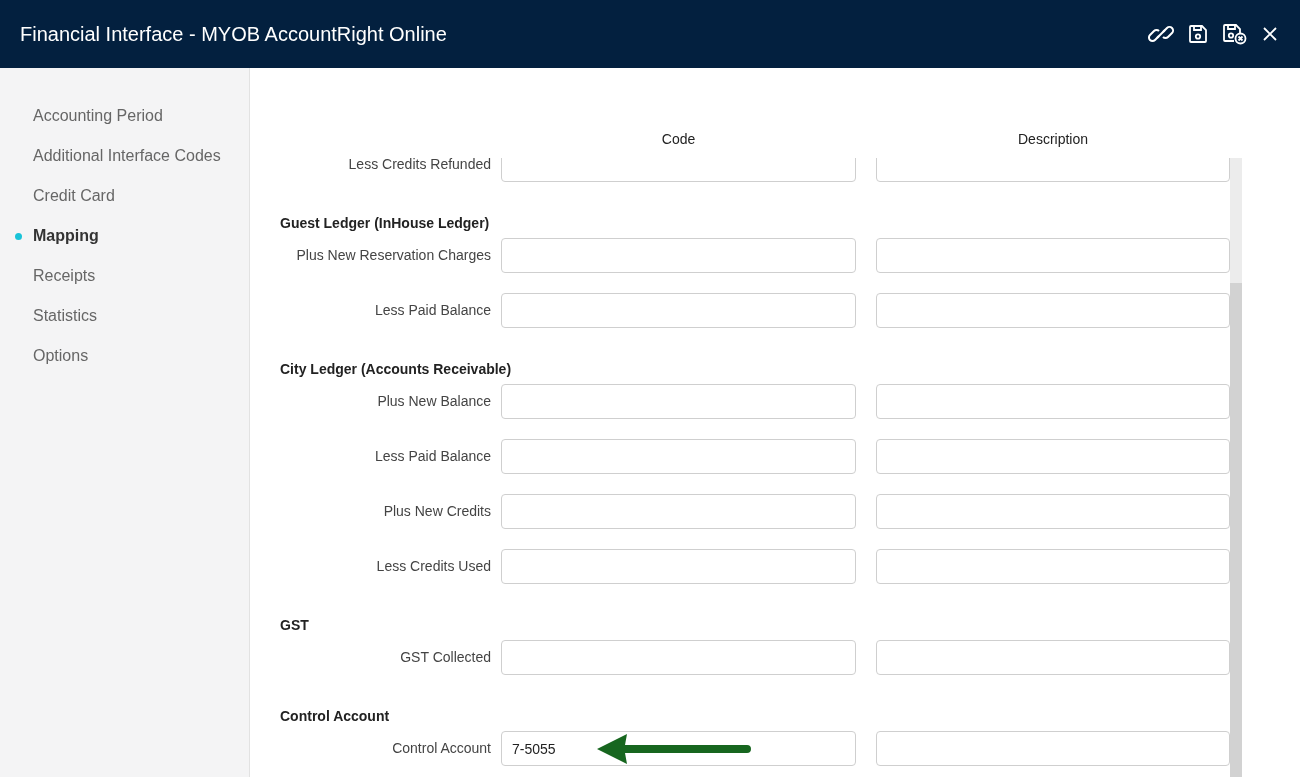  I want to click on scrollbar-thumb, so click(1236, 530).